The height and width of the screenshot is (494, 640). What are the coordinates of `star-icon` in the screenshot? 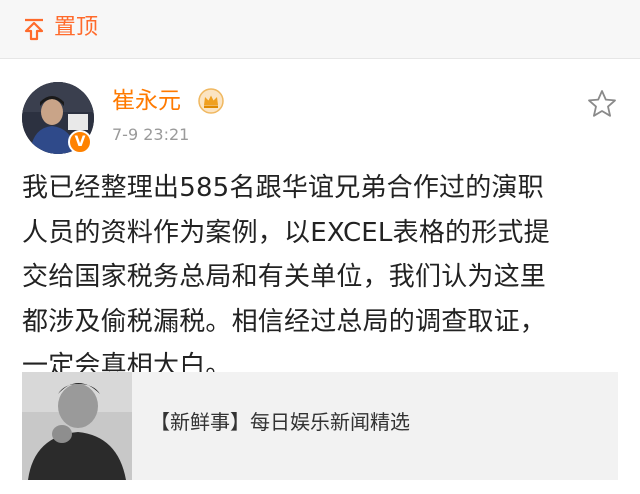 It's located at (602, 104).